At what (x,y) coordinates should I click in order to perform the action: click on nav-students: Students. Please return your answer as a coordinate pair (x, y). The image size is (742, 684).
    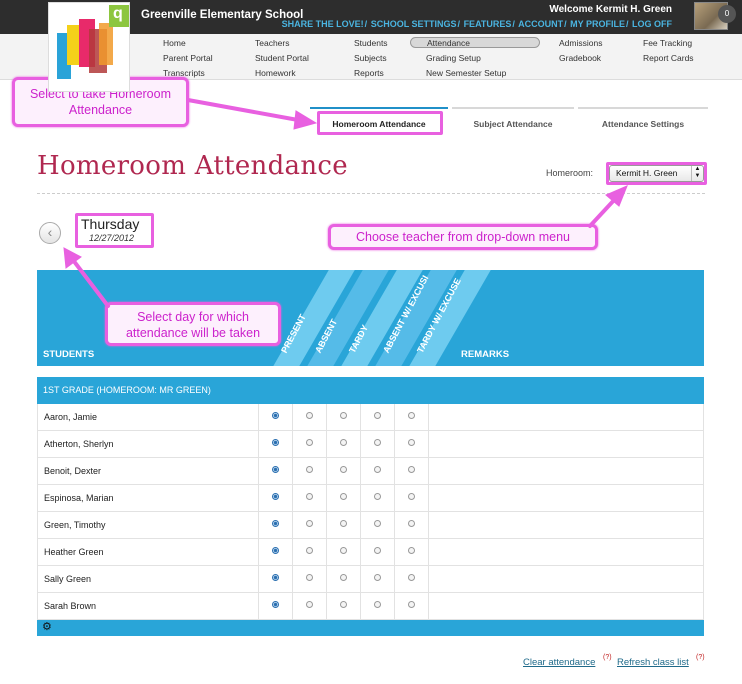
    Looking at the image, I should click on (371, 43).